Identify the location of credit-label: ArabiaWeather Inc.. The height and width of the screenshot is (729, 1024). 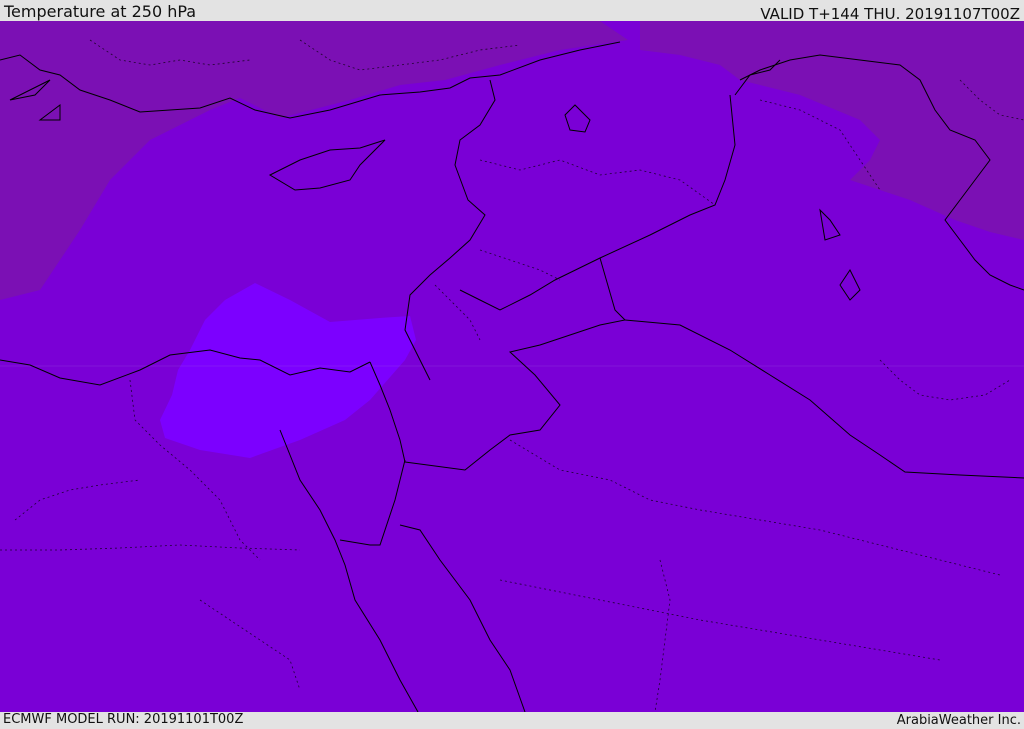
(958, 720).